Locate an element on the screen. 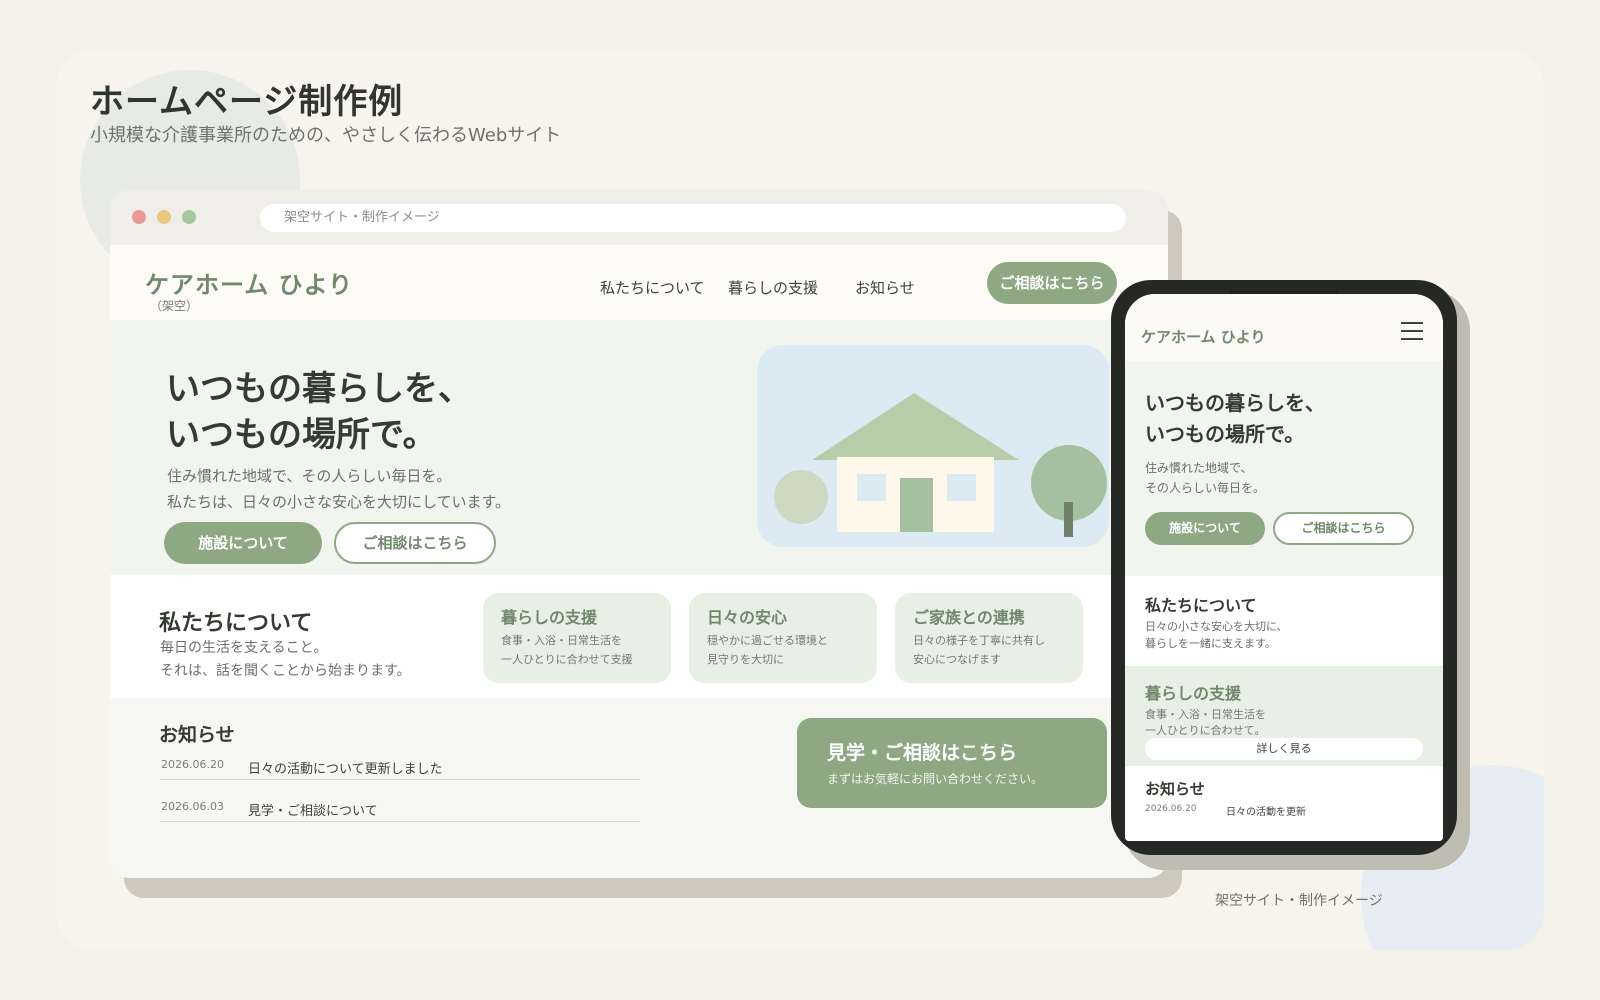 Image resolution: width=1600 pixels, height=1000 pixels. window-minimize-dot is located at coordinates (164, 217).